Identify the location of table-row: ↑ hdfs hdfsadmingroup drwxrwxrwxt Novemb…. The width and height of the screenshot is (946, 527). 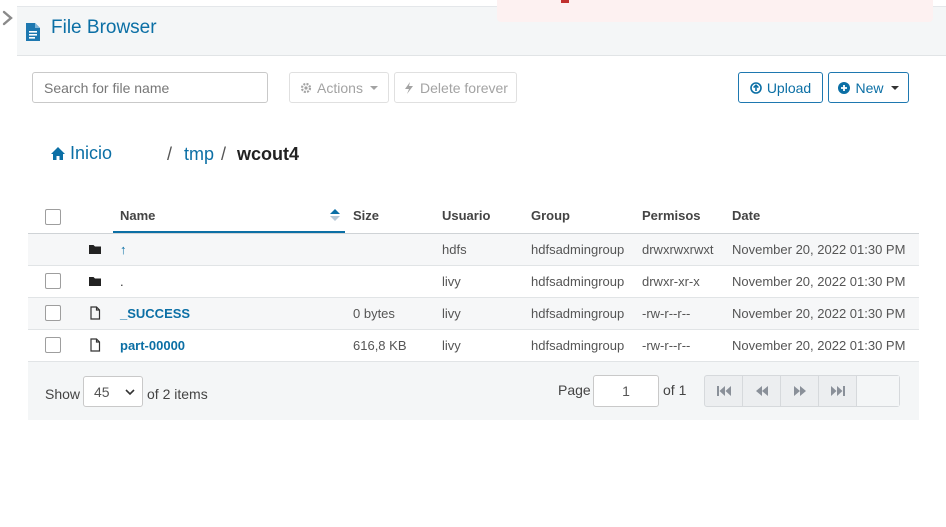
(473, 250).